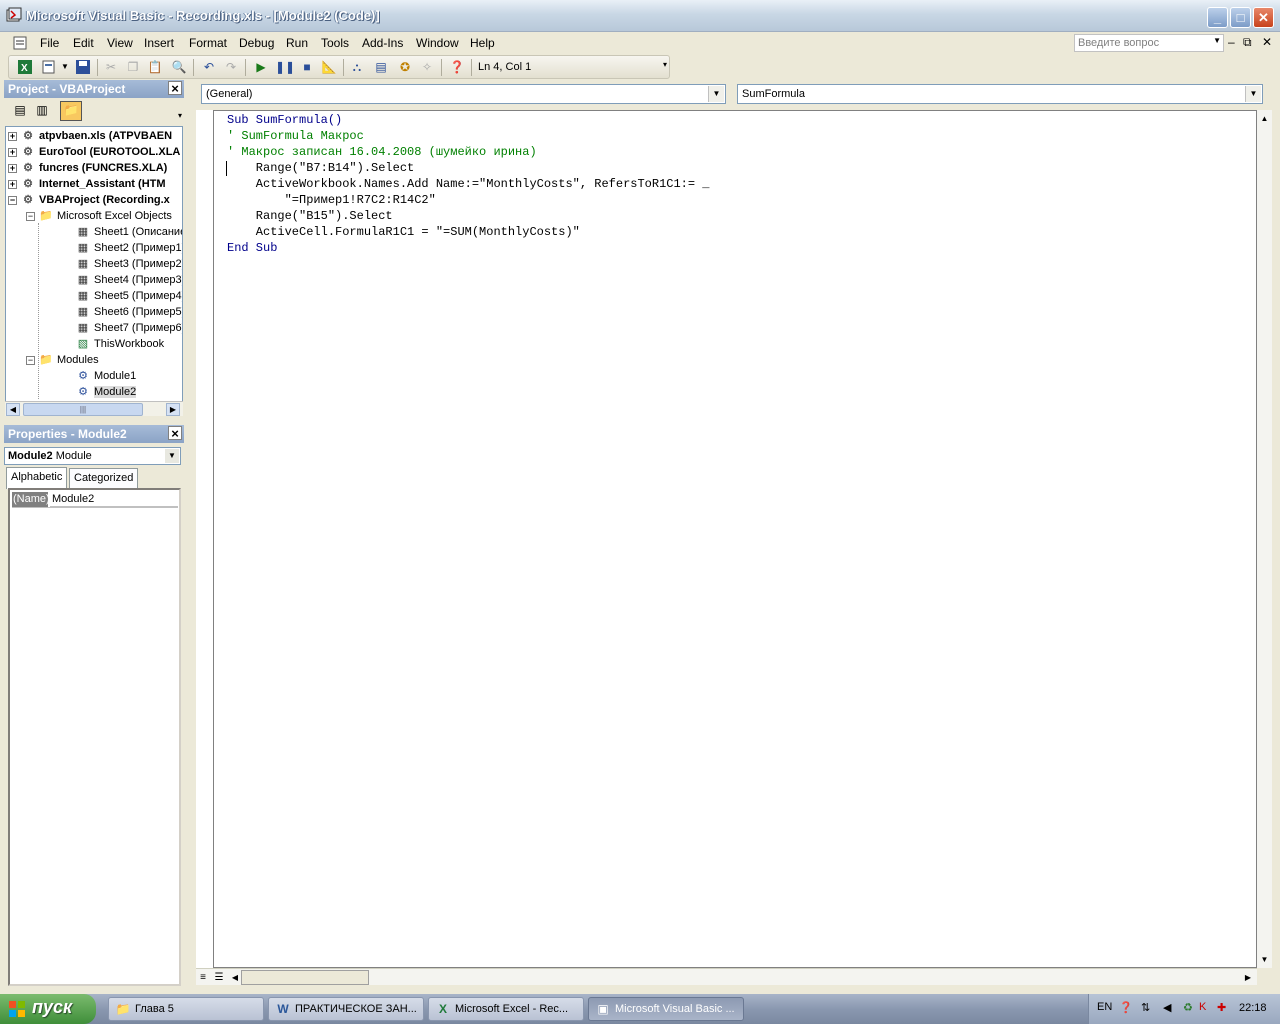 This screenshot has height=1024, width=1280. What do you see at coordinates (83, 409) in the screenshot?
I see `scroll-thumb: |||` at bounding box center [83, 409].